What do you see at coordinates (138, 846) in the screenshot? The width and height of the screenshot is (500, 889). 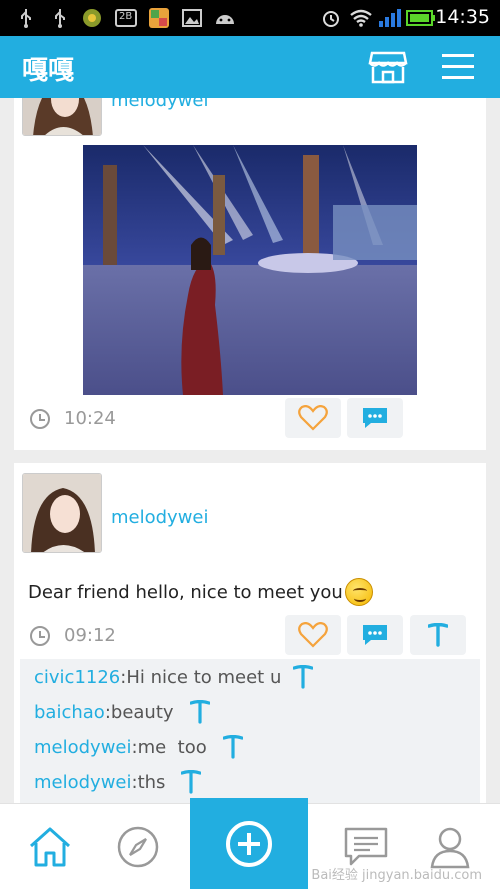 I see `compass-icon` at bounding box center [138, 846].